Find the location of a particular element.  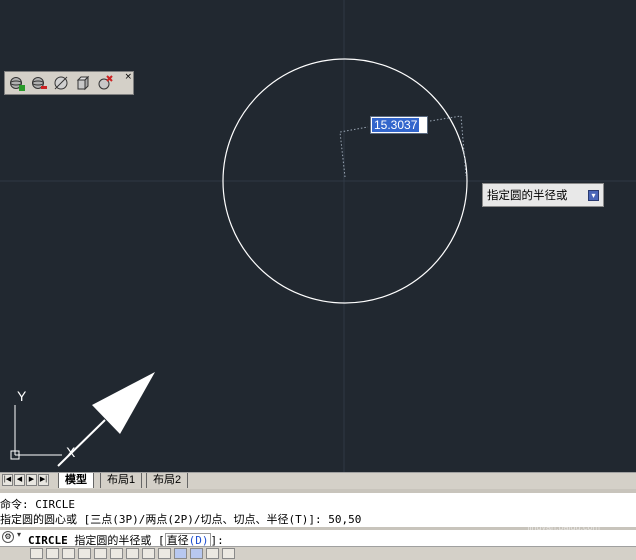

tab-layout1: 布局1 is located at coordinates (121, 480).